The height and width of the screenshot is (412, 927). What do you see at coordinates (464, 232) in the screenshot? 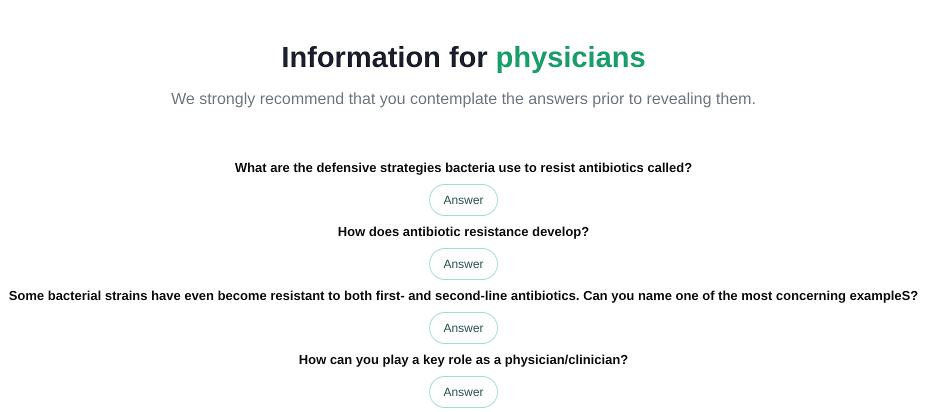
I see `question-text: How does antibiotic resistance develop?` at bounding box center [464, 232].